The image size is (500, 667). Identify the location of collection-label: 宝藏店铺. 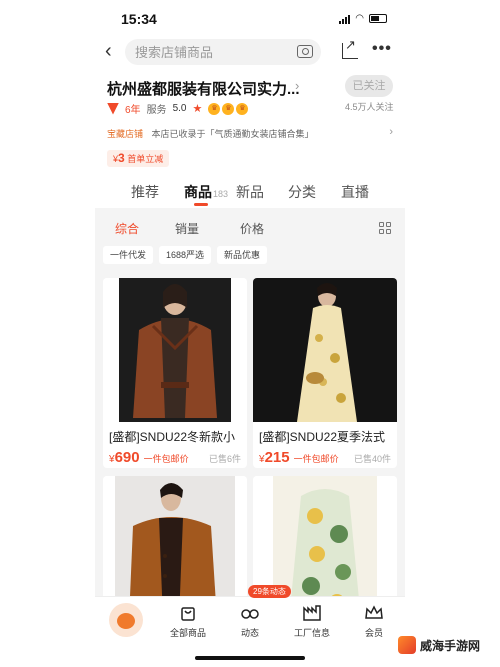
(125, 134).